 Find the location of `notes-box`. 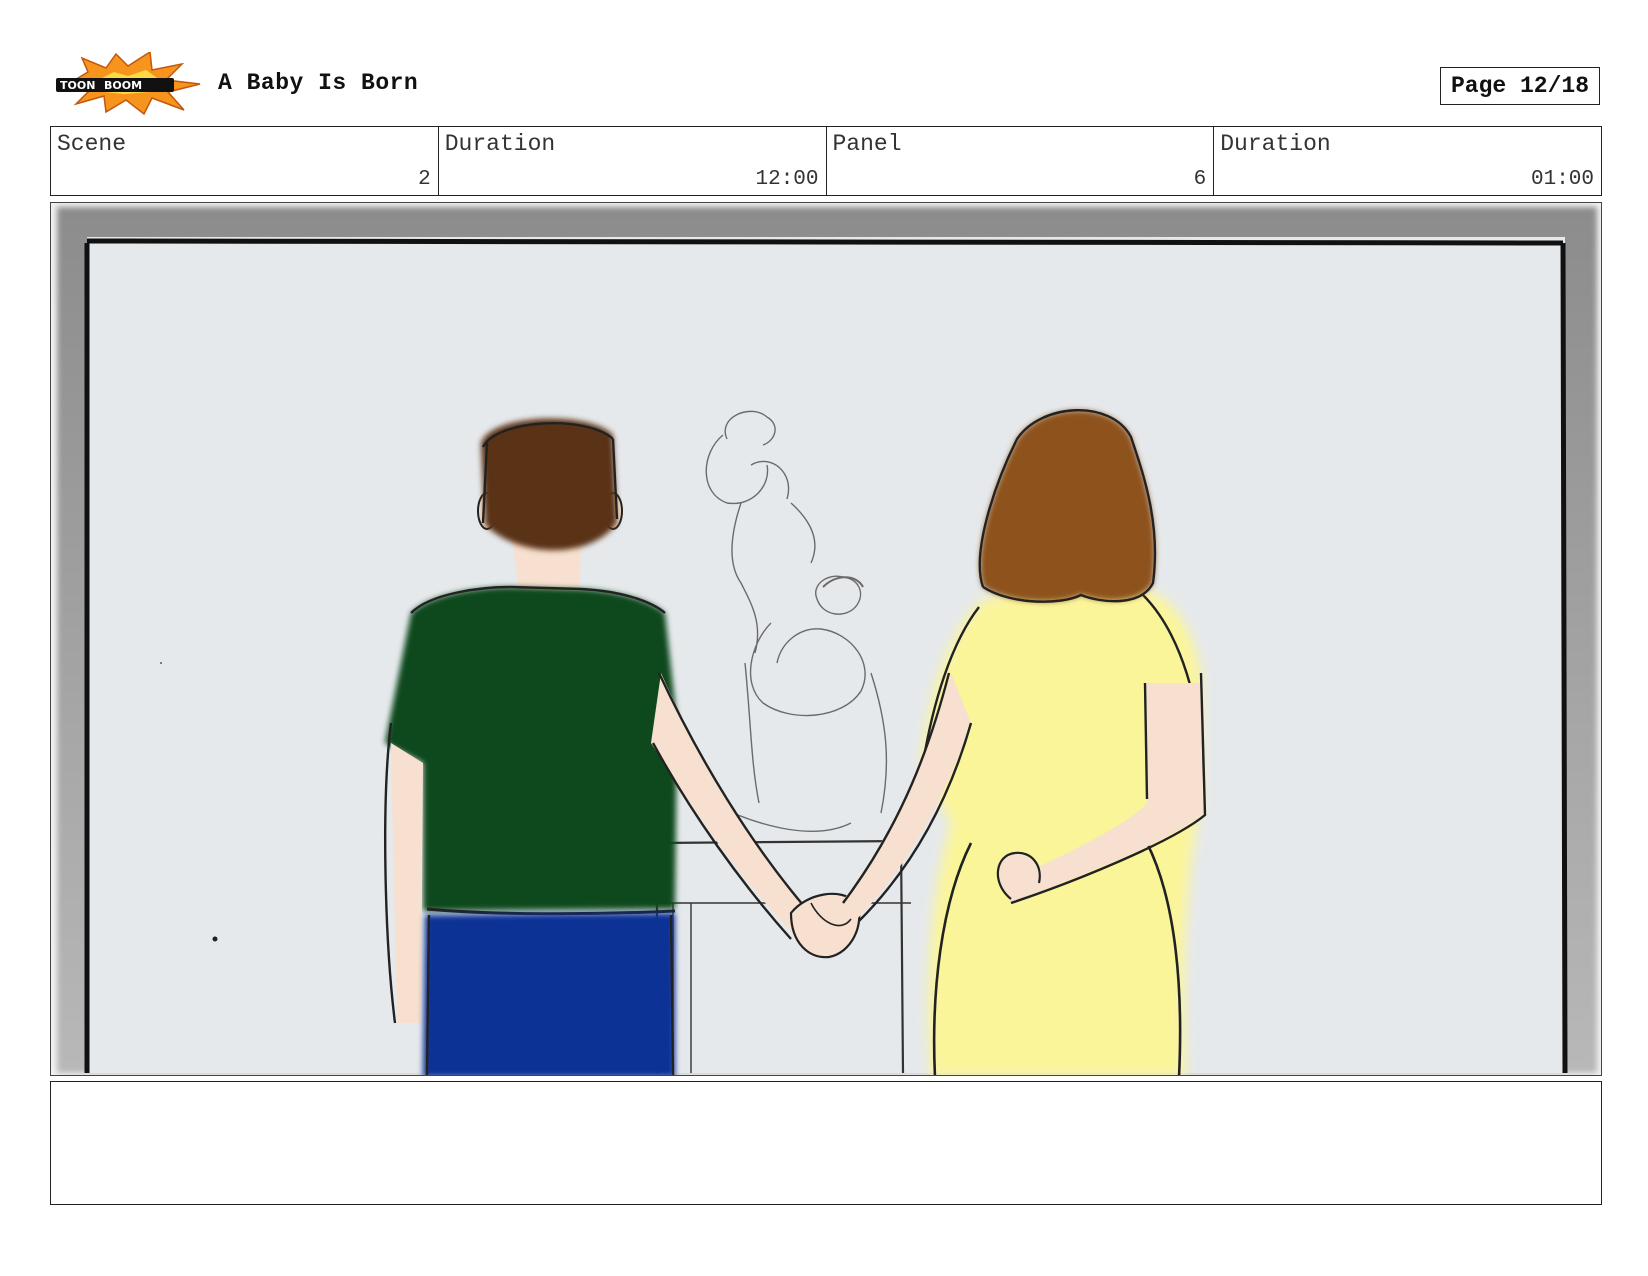

notes-box is located at coordinates (826, 1143).